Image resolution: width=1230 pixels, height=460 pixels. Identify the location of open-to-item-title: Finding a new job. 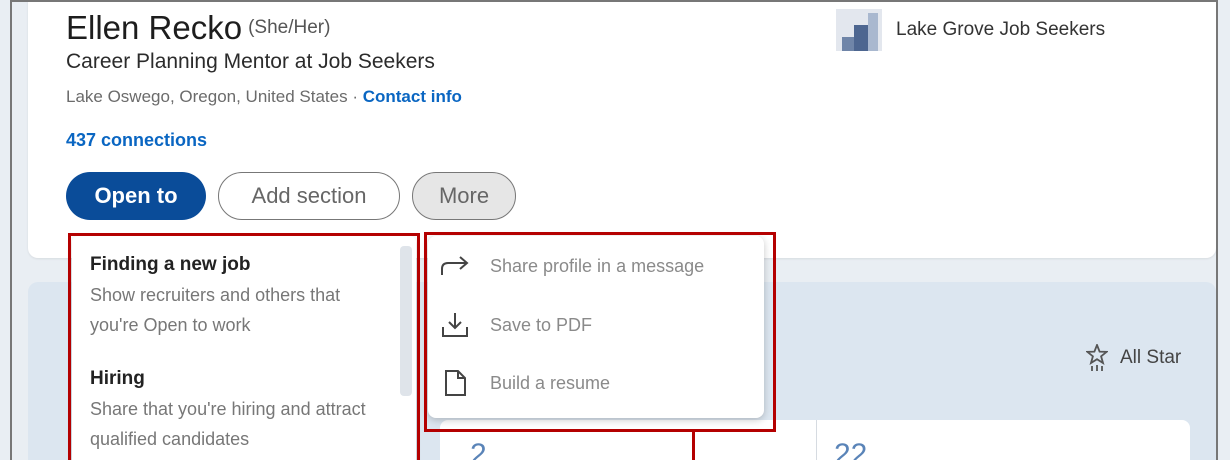
(170, 264).